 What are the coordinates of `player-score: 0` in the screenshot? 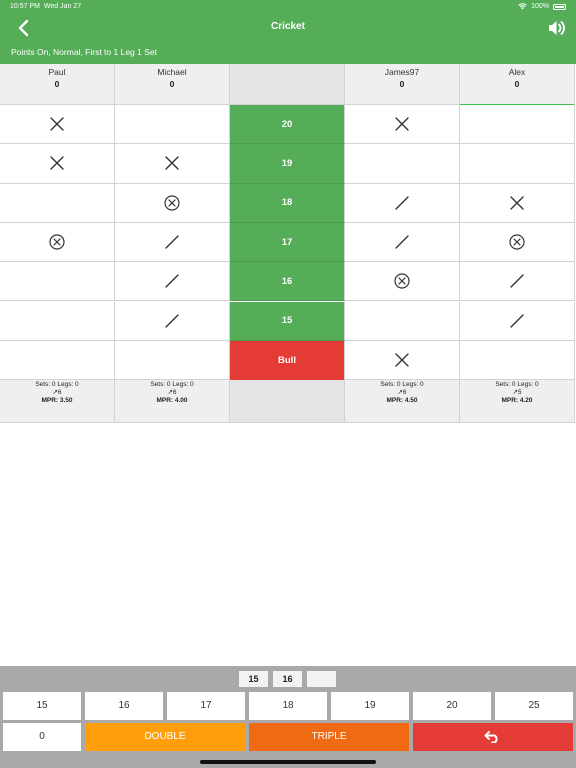 It's located at (172, 84).